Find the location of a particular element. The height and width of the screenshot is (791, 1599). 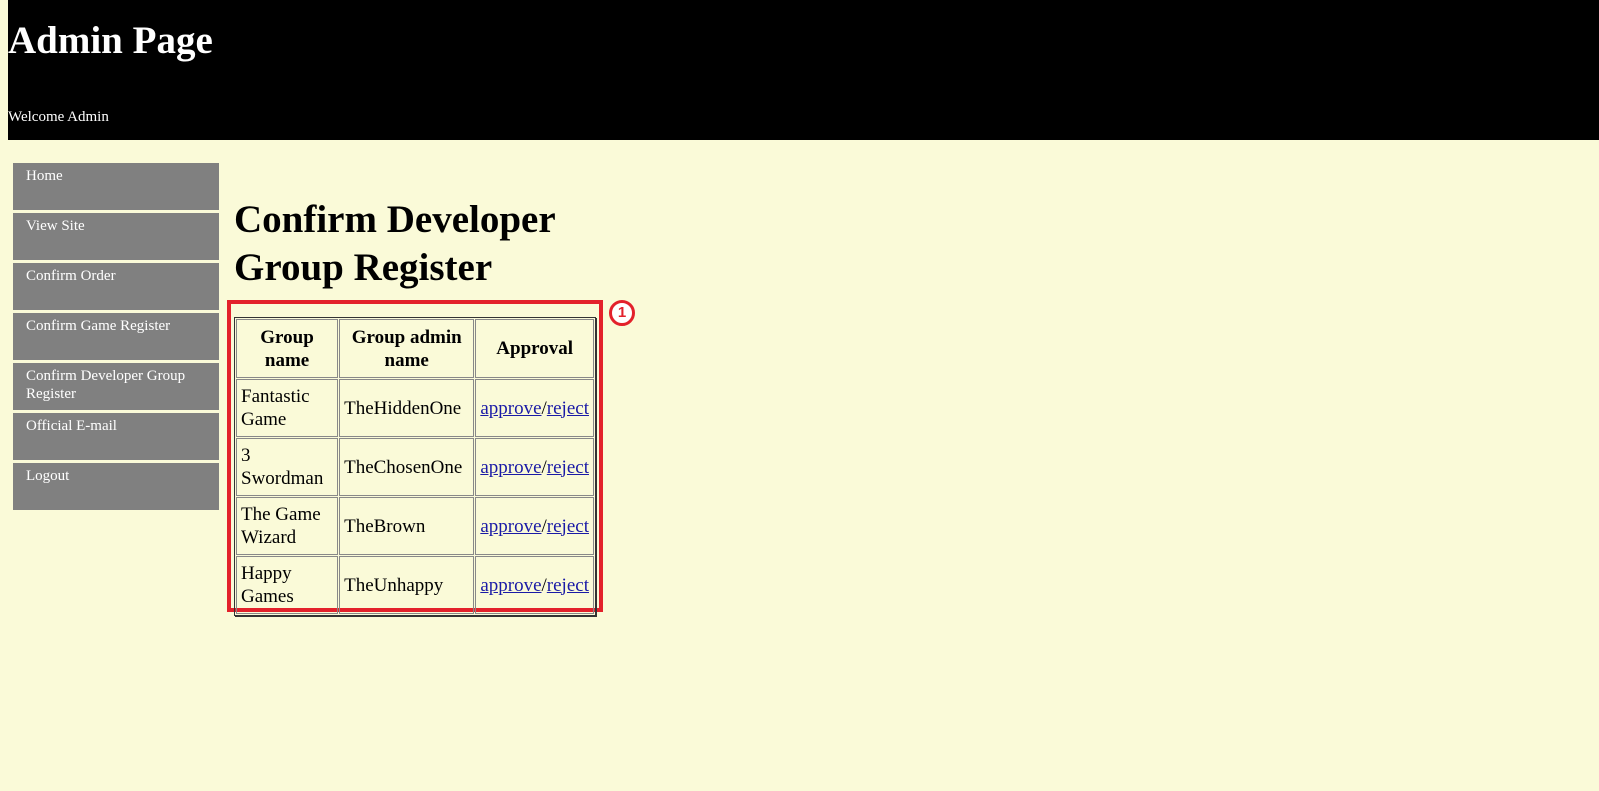

sidebar-item-confirm-developer-group-register: Confirm Developer Group Register is located at coordinates (116, 386).